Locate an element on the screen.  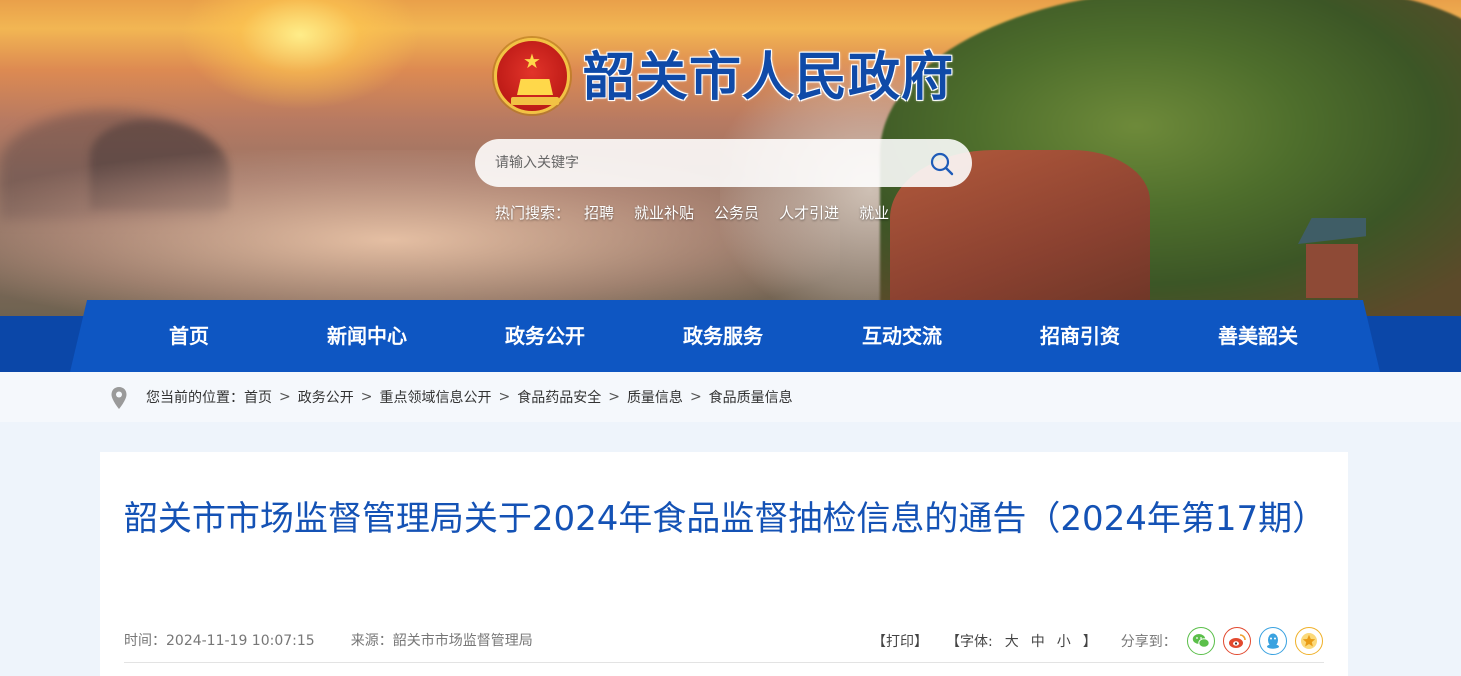
banner-pavilion is located at coordinates (1332, 258).